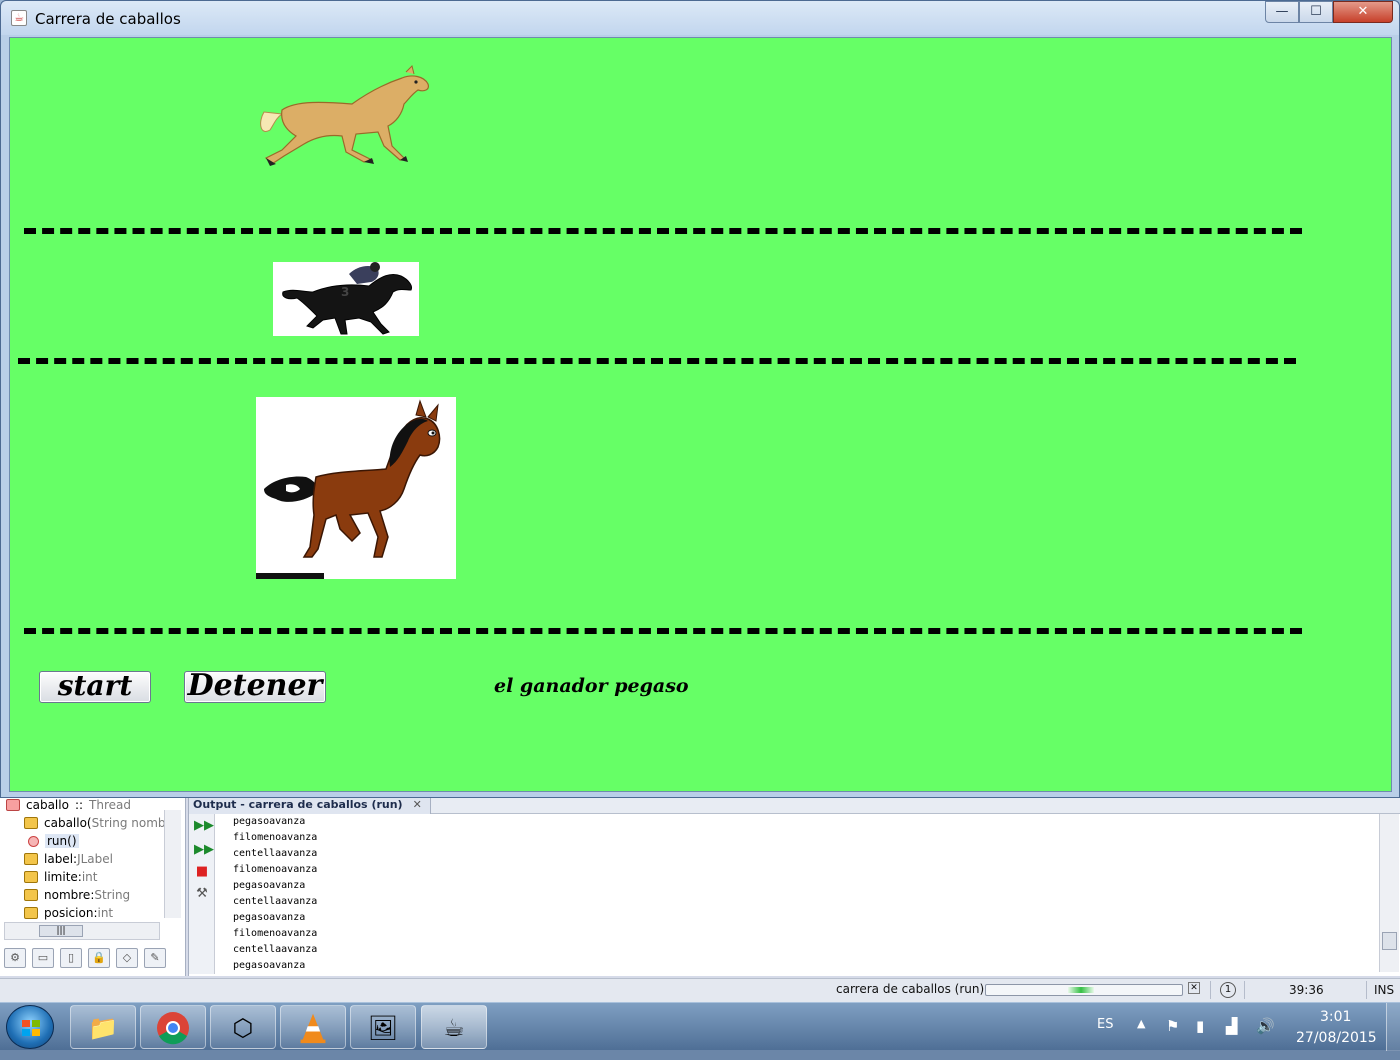 The width and height of the screenshot is (1400, 1060). What do you see at coordinates (15, 958) in the screenshot?
I see `inheritance-icon: ⚙` at bounding box center [15, 958].